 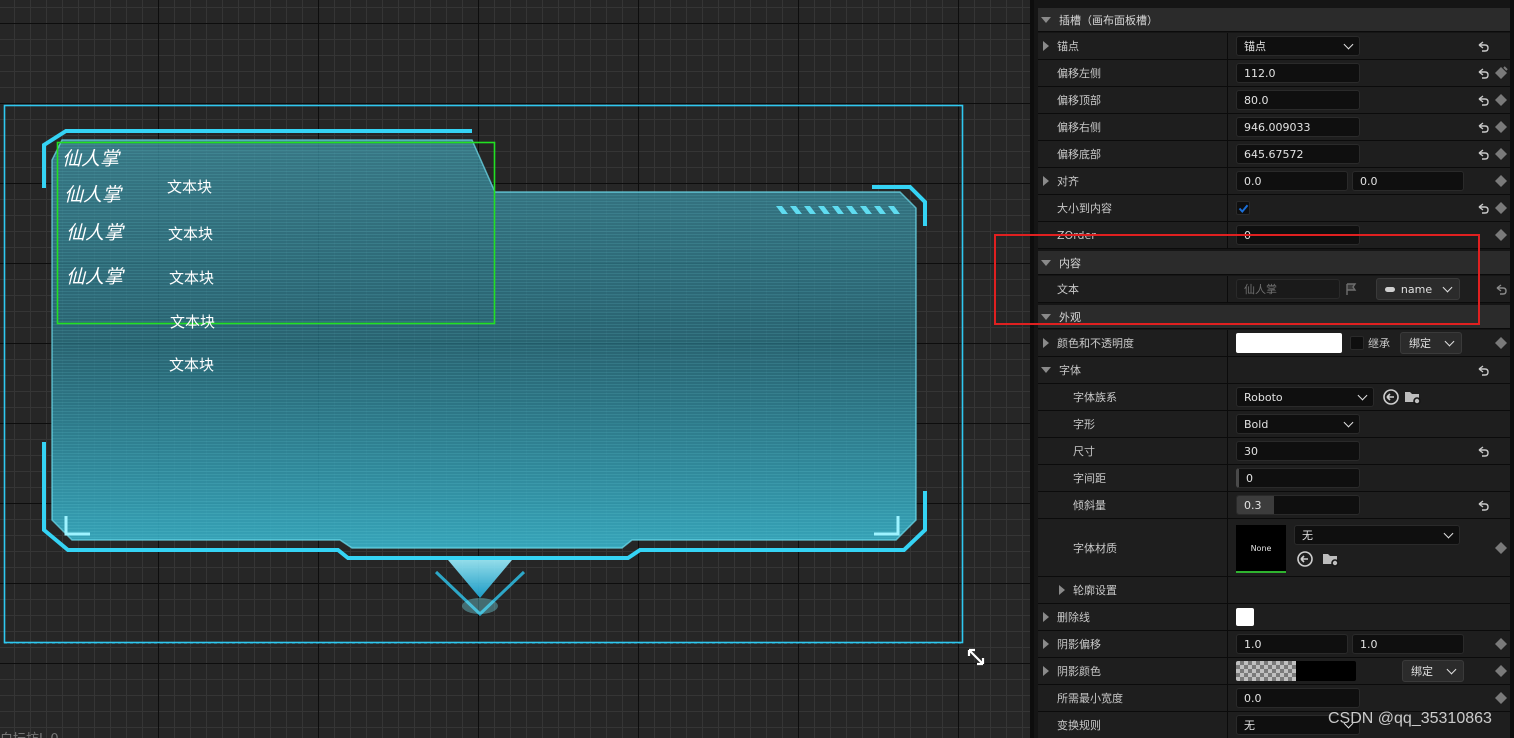 What do you see at coordinates (1512, 369) in the screenshot?
I see `panel-scrollbar` at bounding box center [1512, 369].